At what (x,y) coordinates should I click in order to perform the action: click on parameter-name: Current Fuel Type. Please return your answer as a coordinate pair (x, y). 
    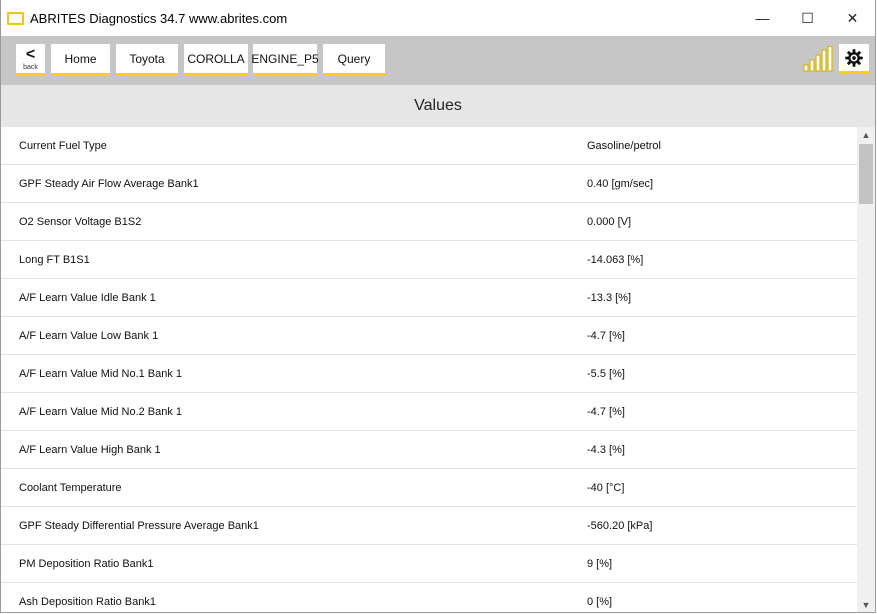
    Looking at the image, I should click on (63, 145).